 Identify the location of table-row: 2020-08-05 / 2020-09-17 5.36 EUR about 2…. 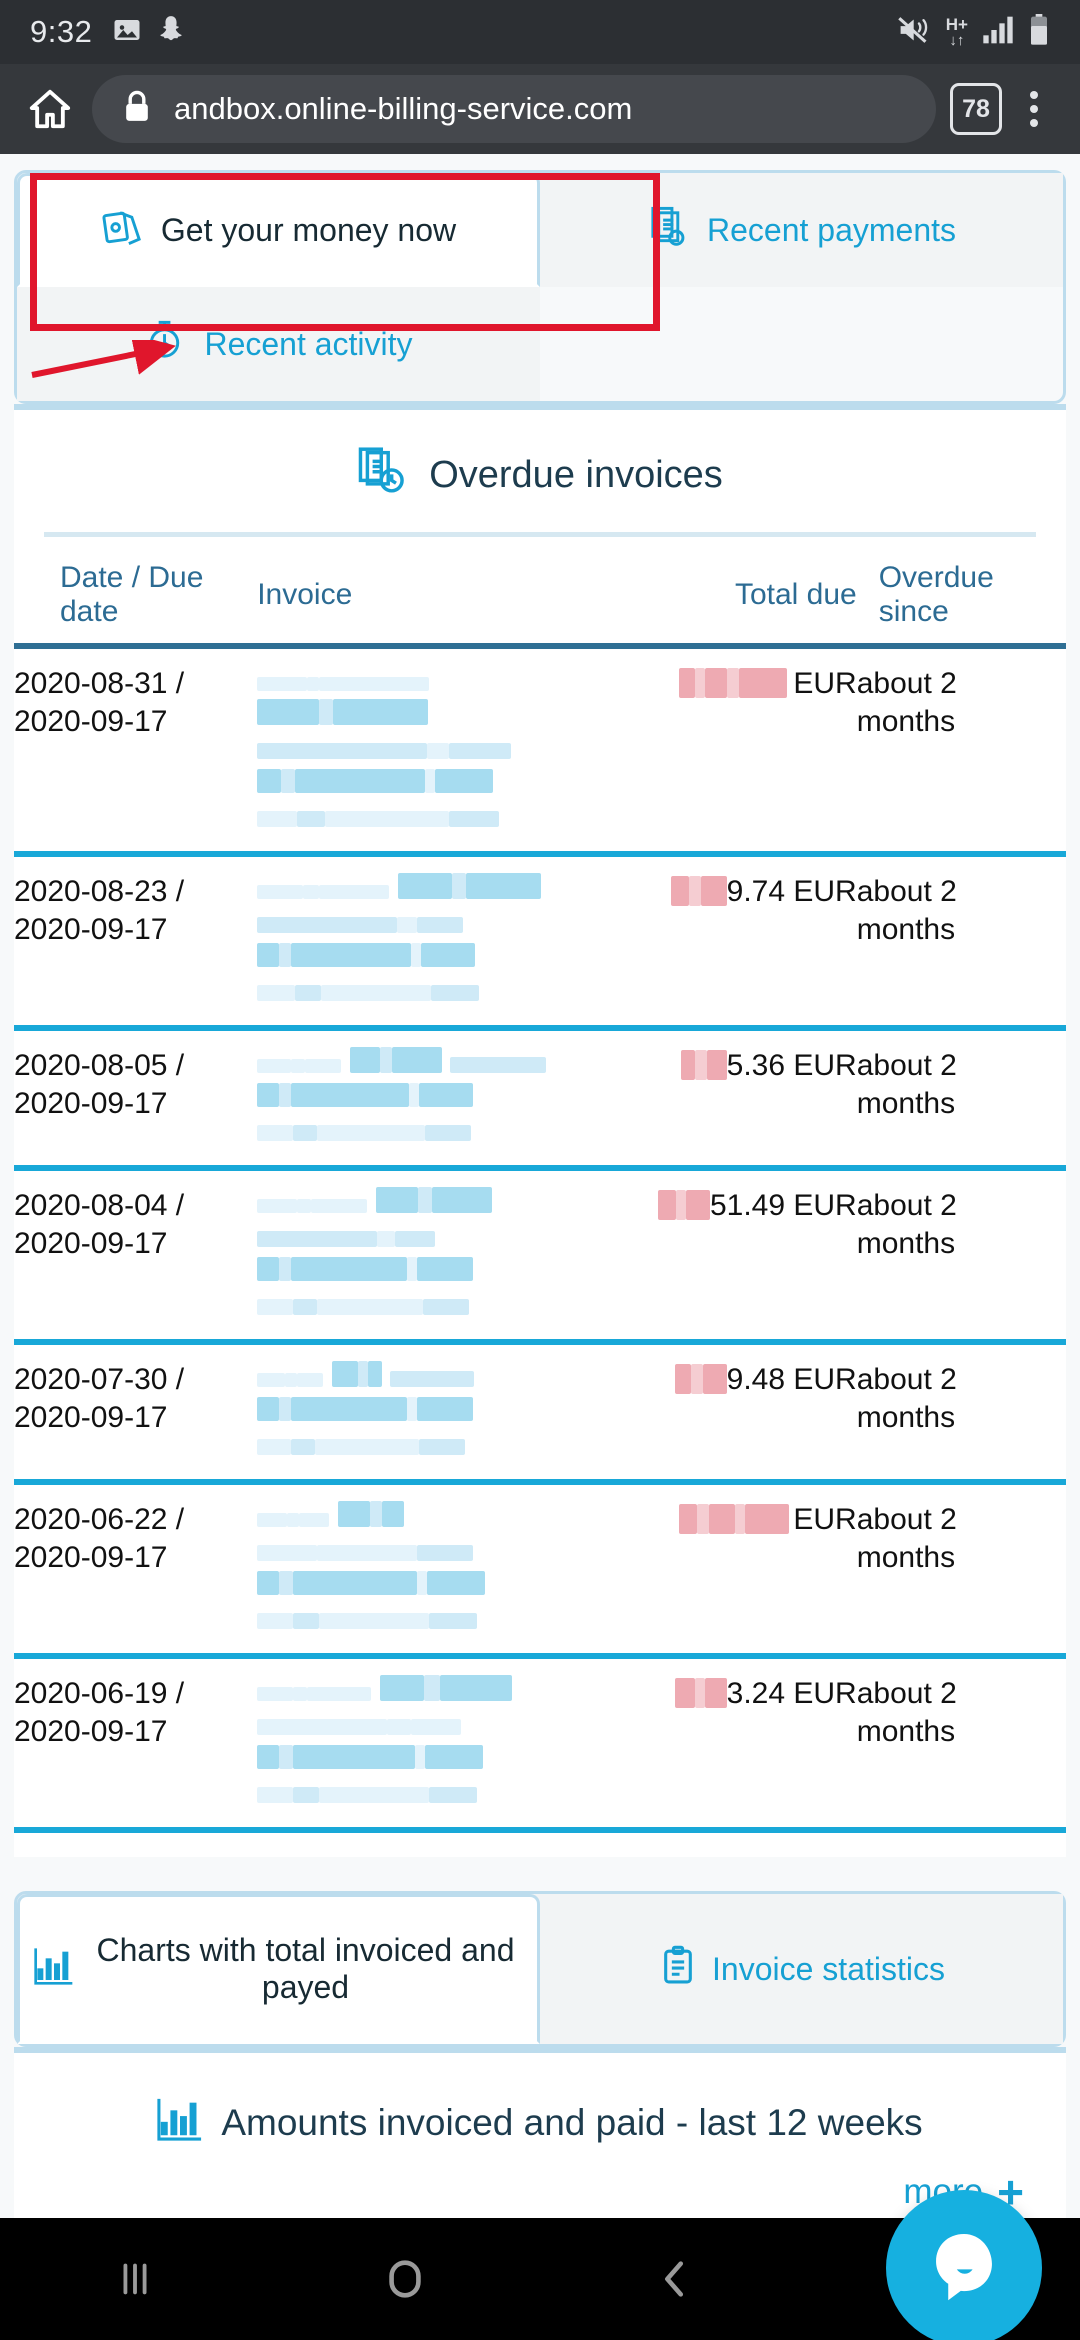
(540, 1098).